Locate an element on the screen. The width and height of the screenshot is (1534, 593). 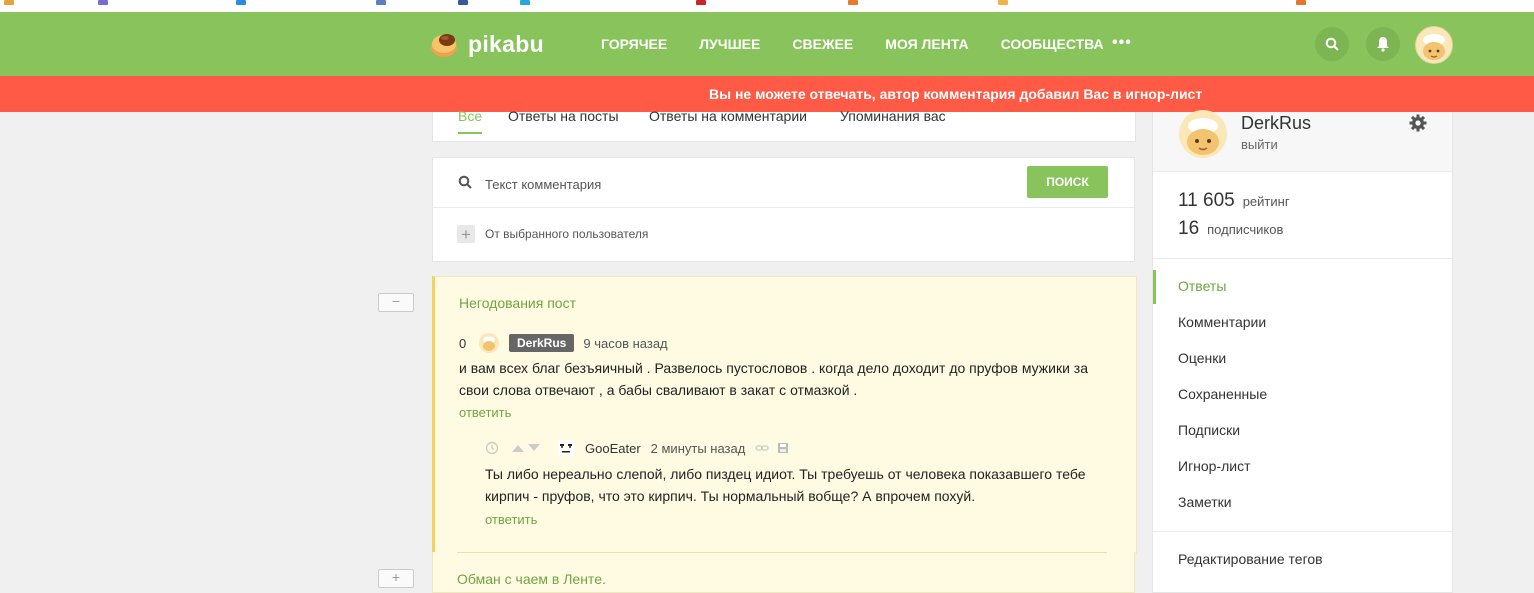
menu-saved: Сохраненные is located at coordinates (1222, 394).